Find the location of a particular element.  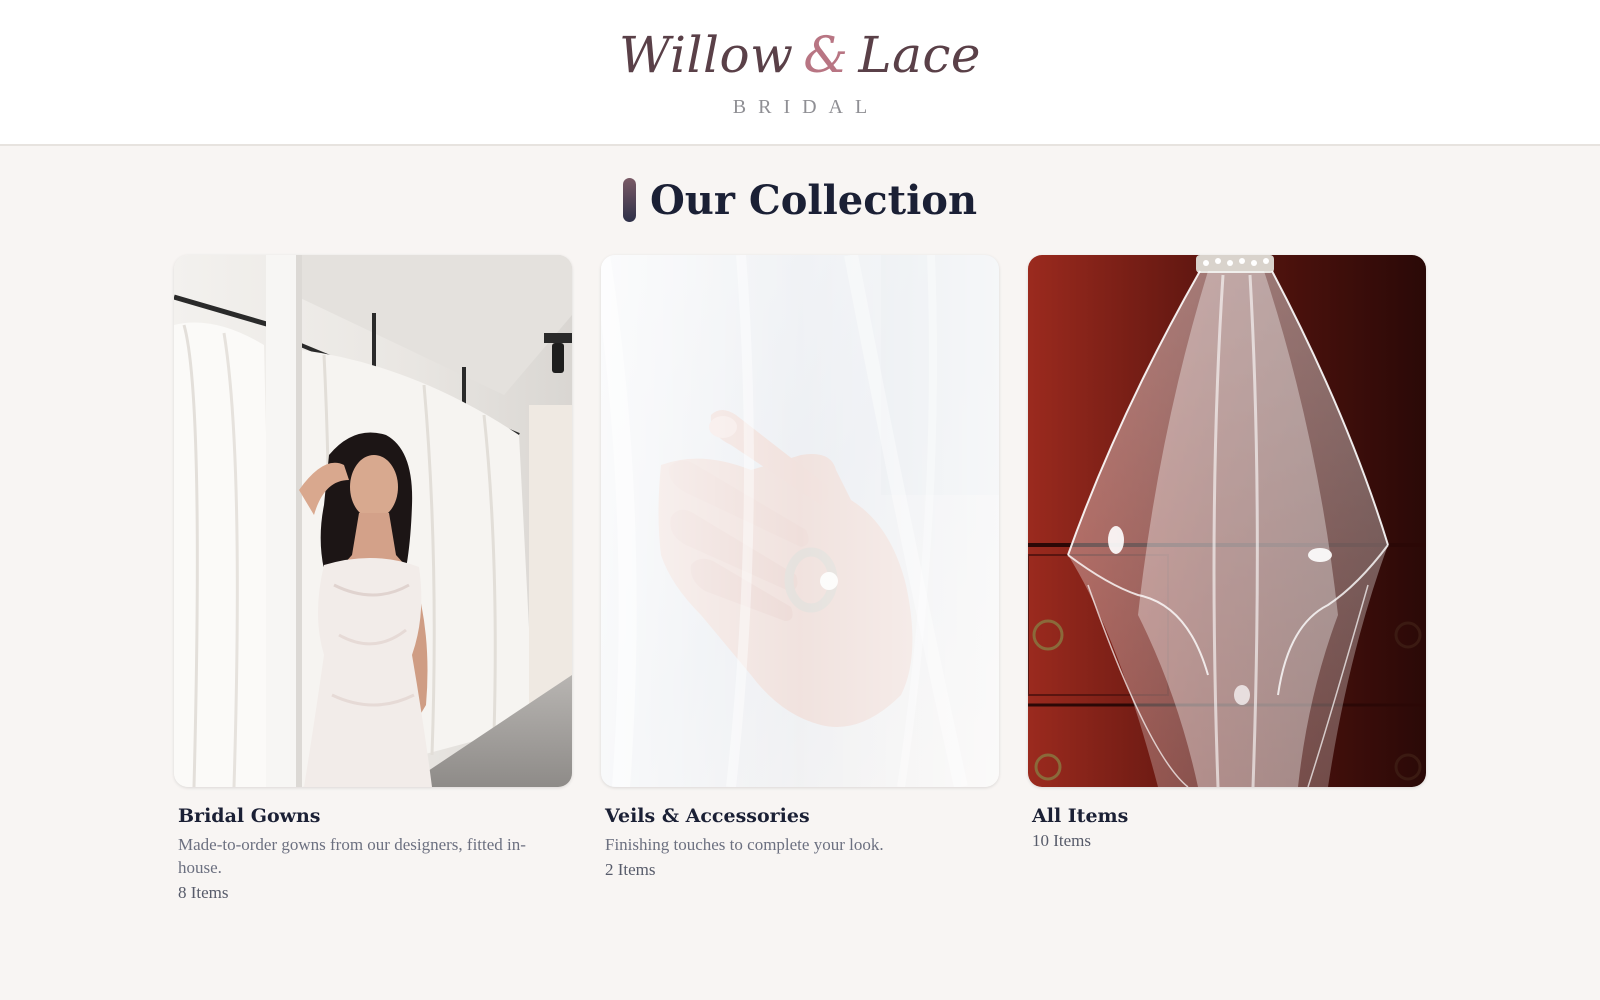

brand-name-first: Willow is located at coordinates (706, 55).